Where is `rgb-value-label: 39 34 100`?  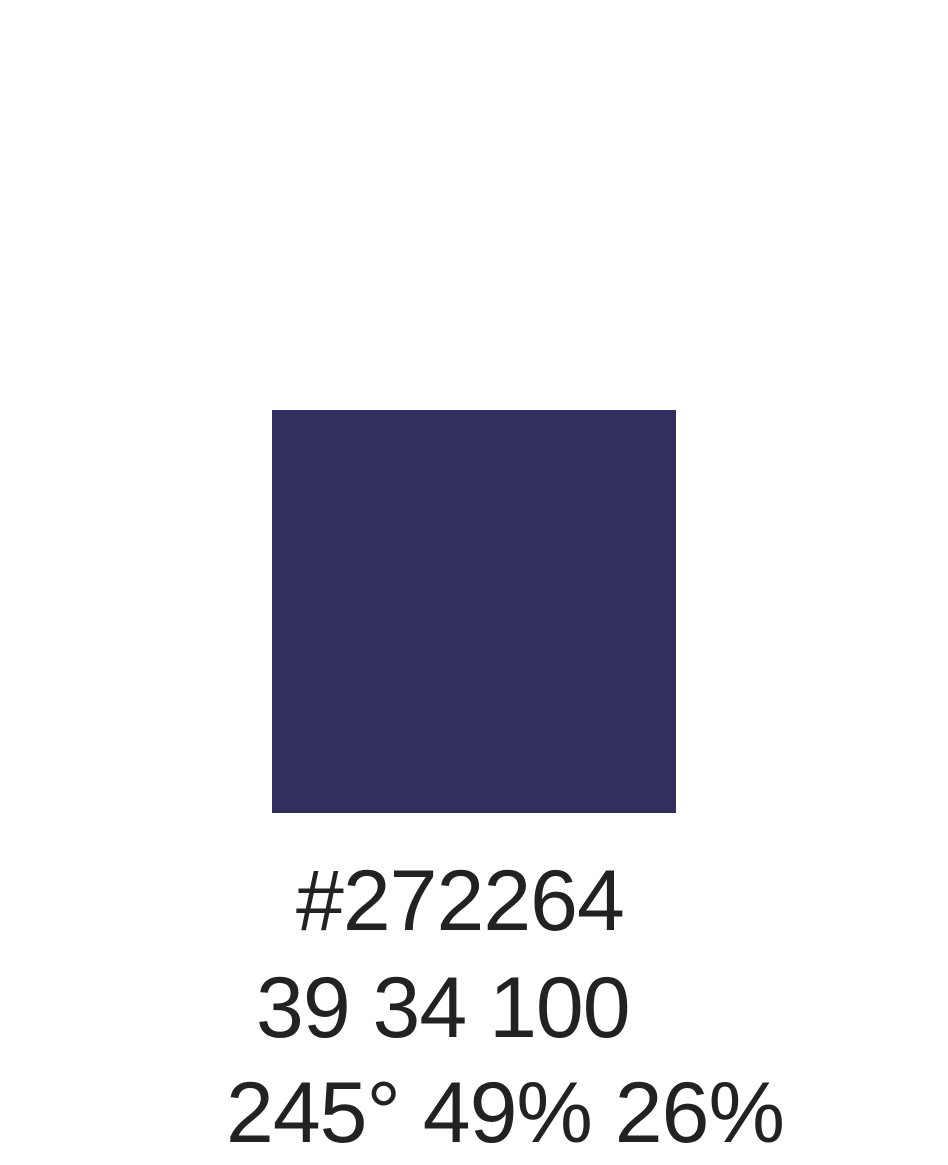
rgb-value-label: 39 34 100 is located at coordinates (443, 1008).